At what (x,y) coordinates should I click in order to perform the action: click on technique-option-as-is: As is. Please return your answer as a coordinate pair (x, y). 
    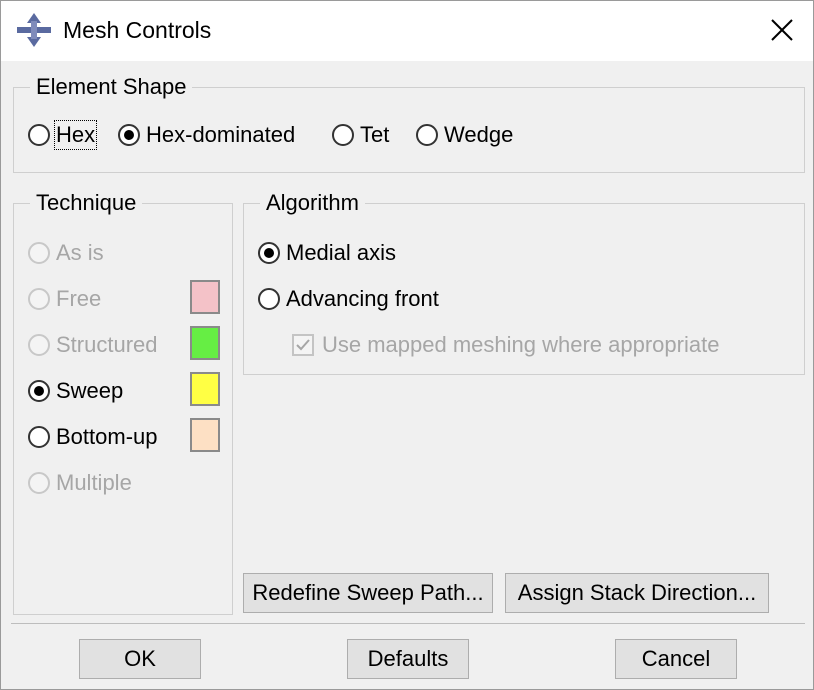
    Looking at the image, I should click on (66, 253).